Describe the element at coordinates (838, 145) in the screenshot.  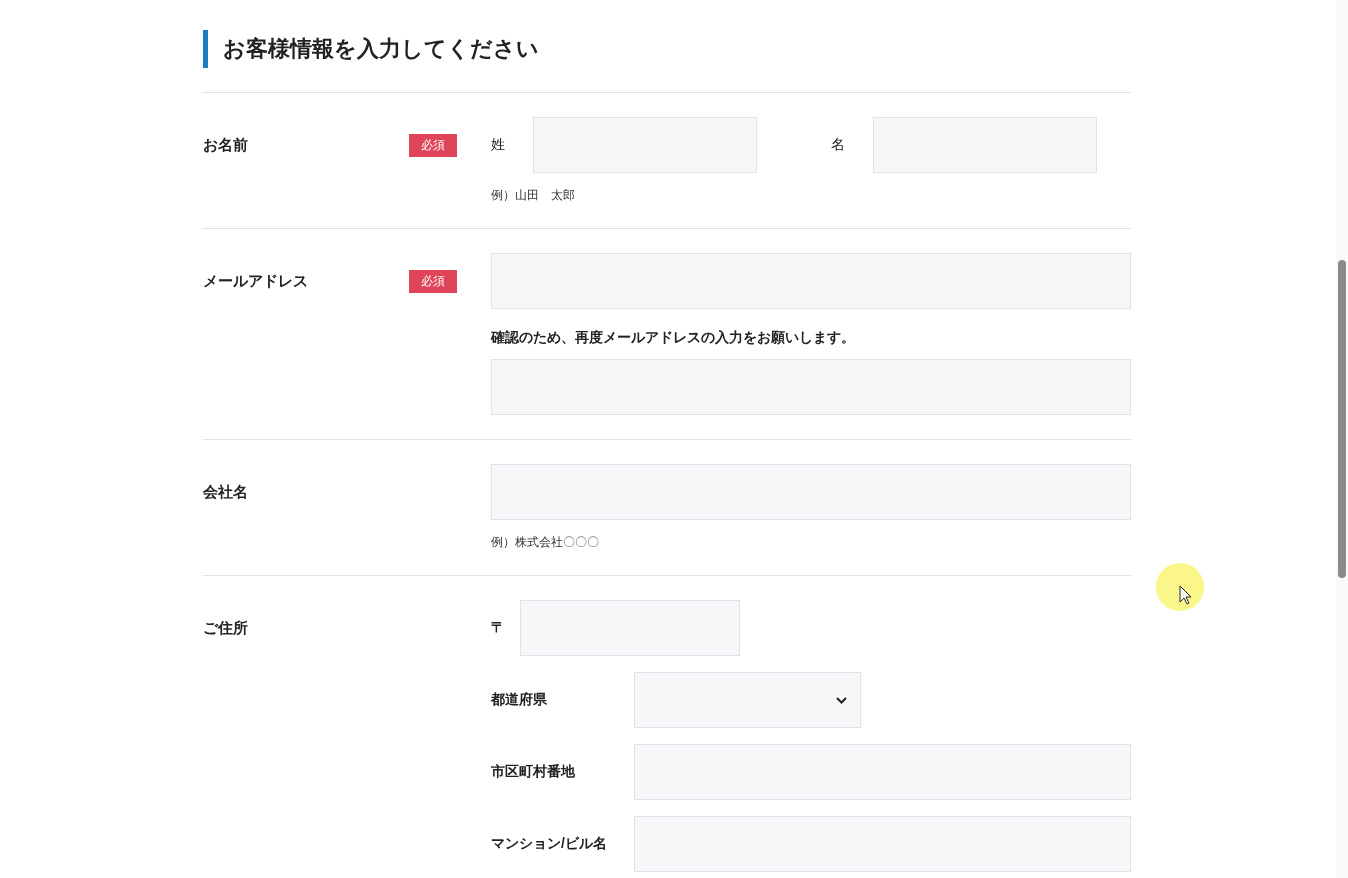
I see `field-label: 名` at that location.